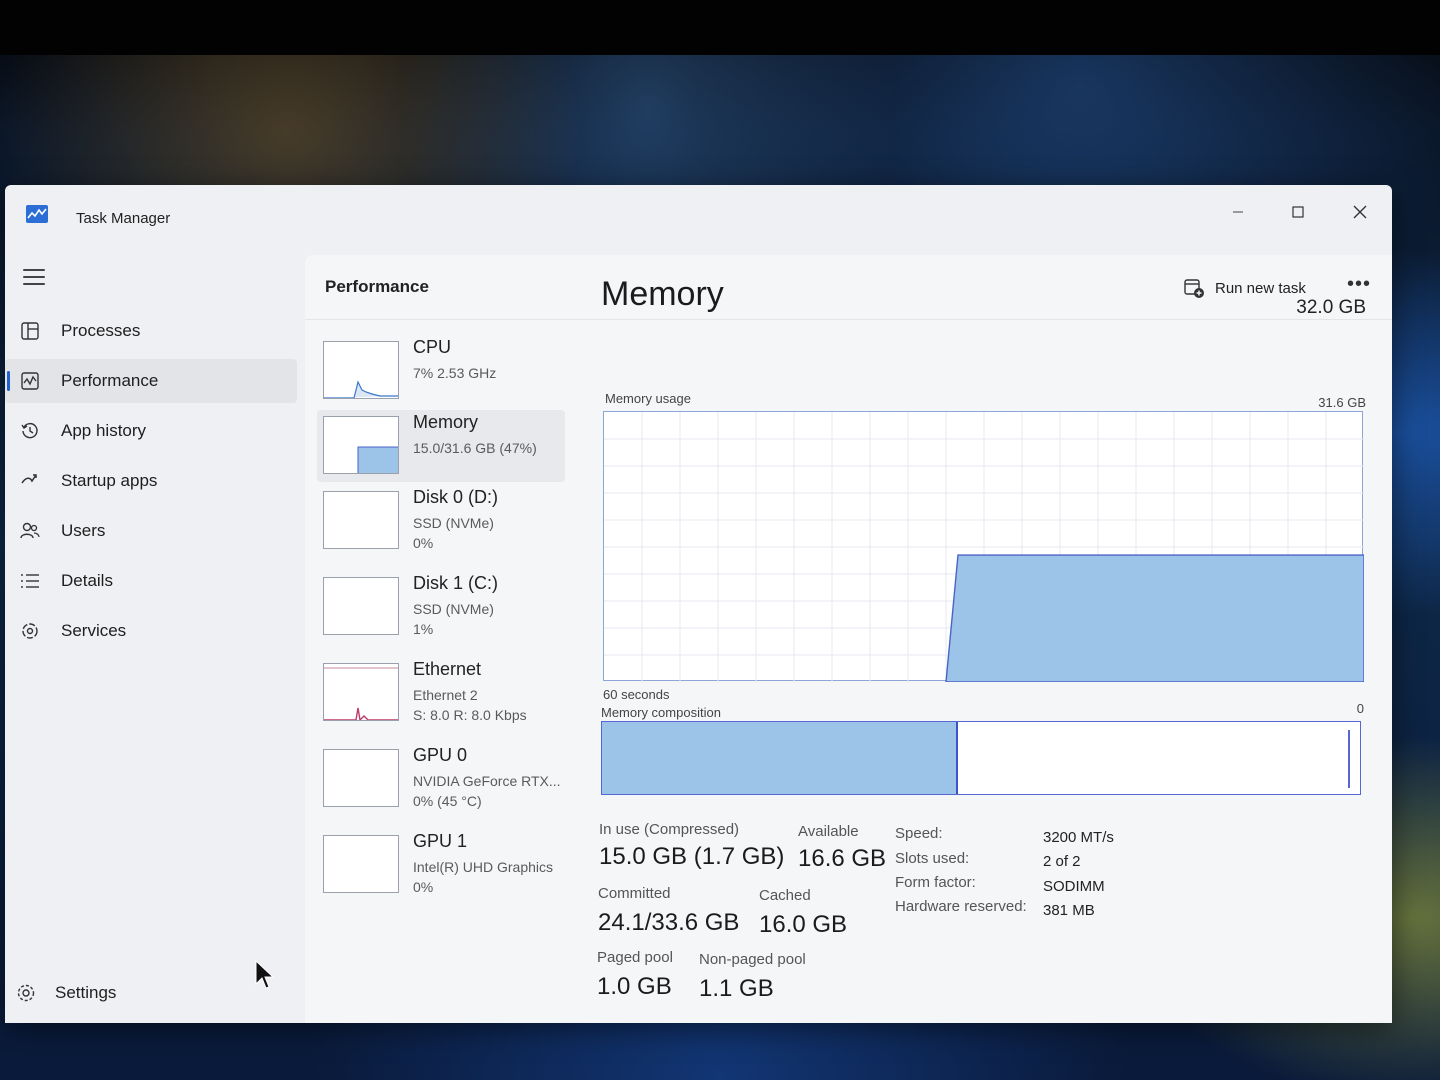 Image resolution: width=1440 pixels, height=1080 pixels. I want to click on resource-item-gpu-0: GPU 0 NVIDIA GeForce RTX... 0% (45 °C), so click(441, 779).